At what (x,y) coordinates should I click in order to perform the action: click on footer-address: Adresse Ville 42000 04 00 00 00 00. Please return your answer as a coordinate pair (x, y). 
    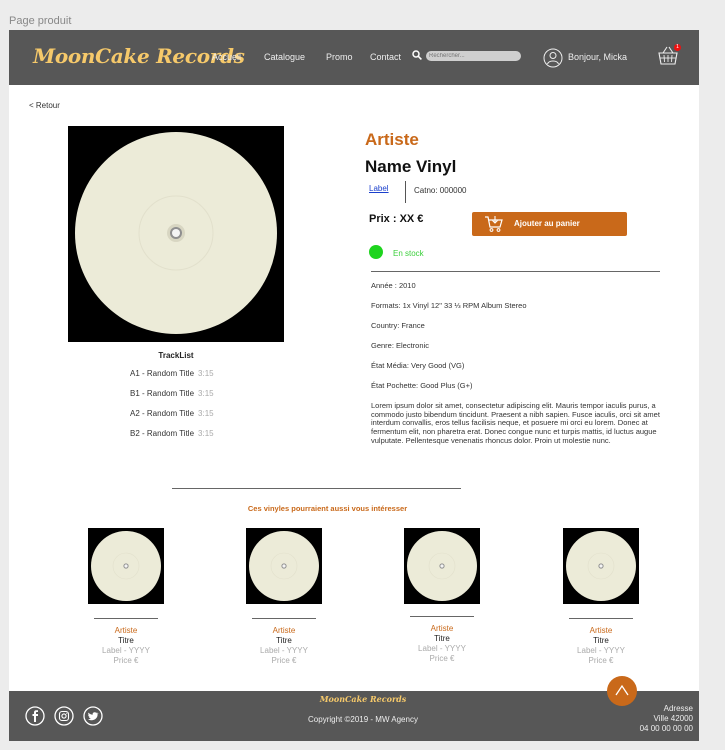
    Looking at the image, I should click on (666, 719).